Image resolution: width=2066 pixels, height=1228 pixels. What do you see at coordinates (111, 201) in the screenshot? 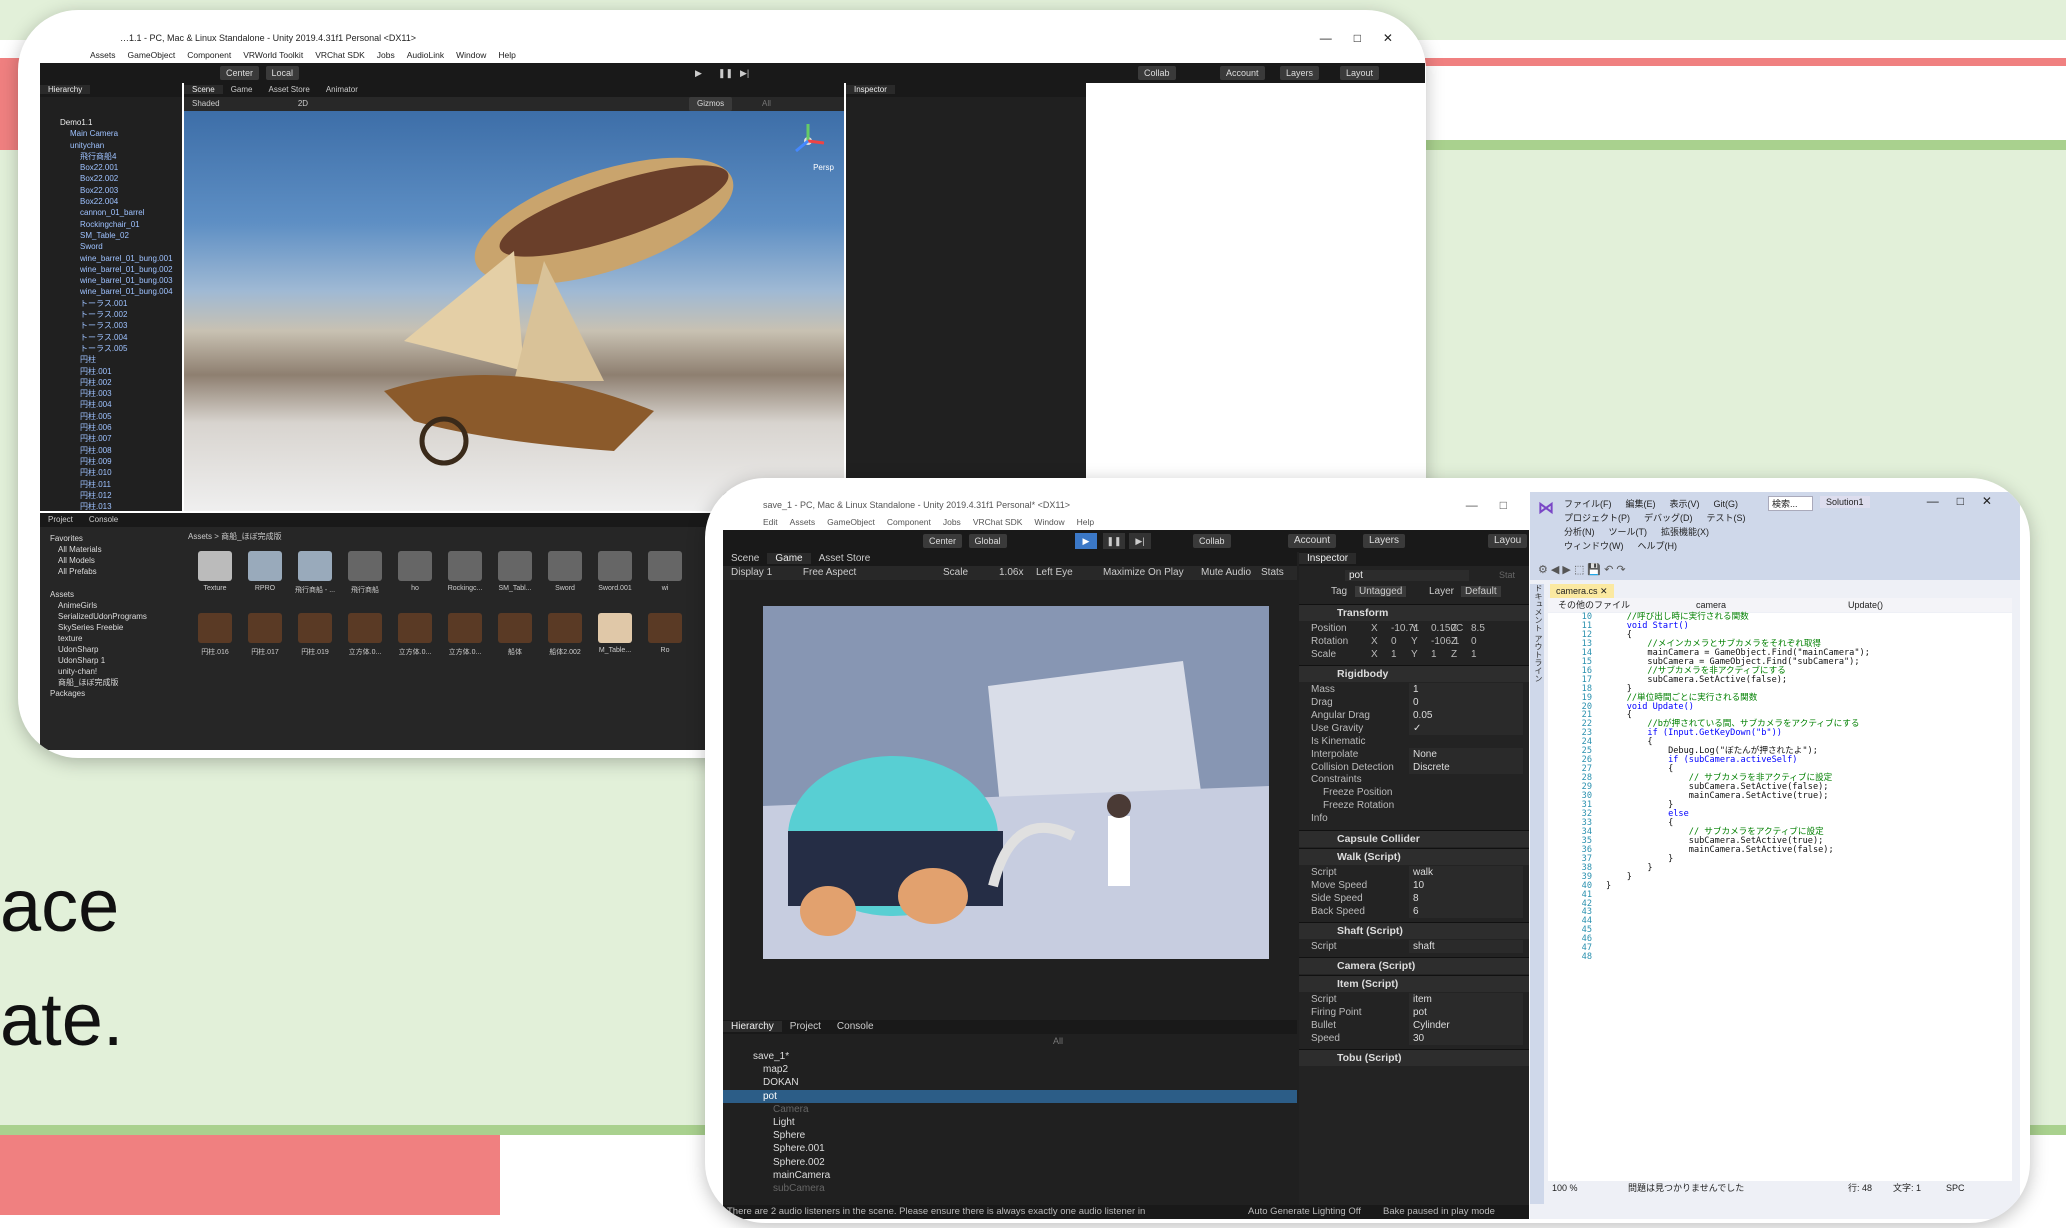
I see `hierarchy-item: Box22.004` at bounding box center [111, 201].